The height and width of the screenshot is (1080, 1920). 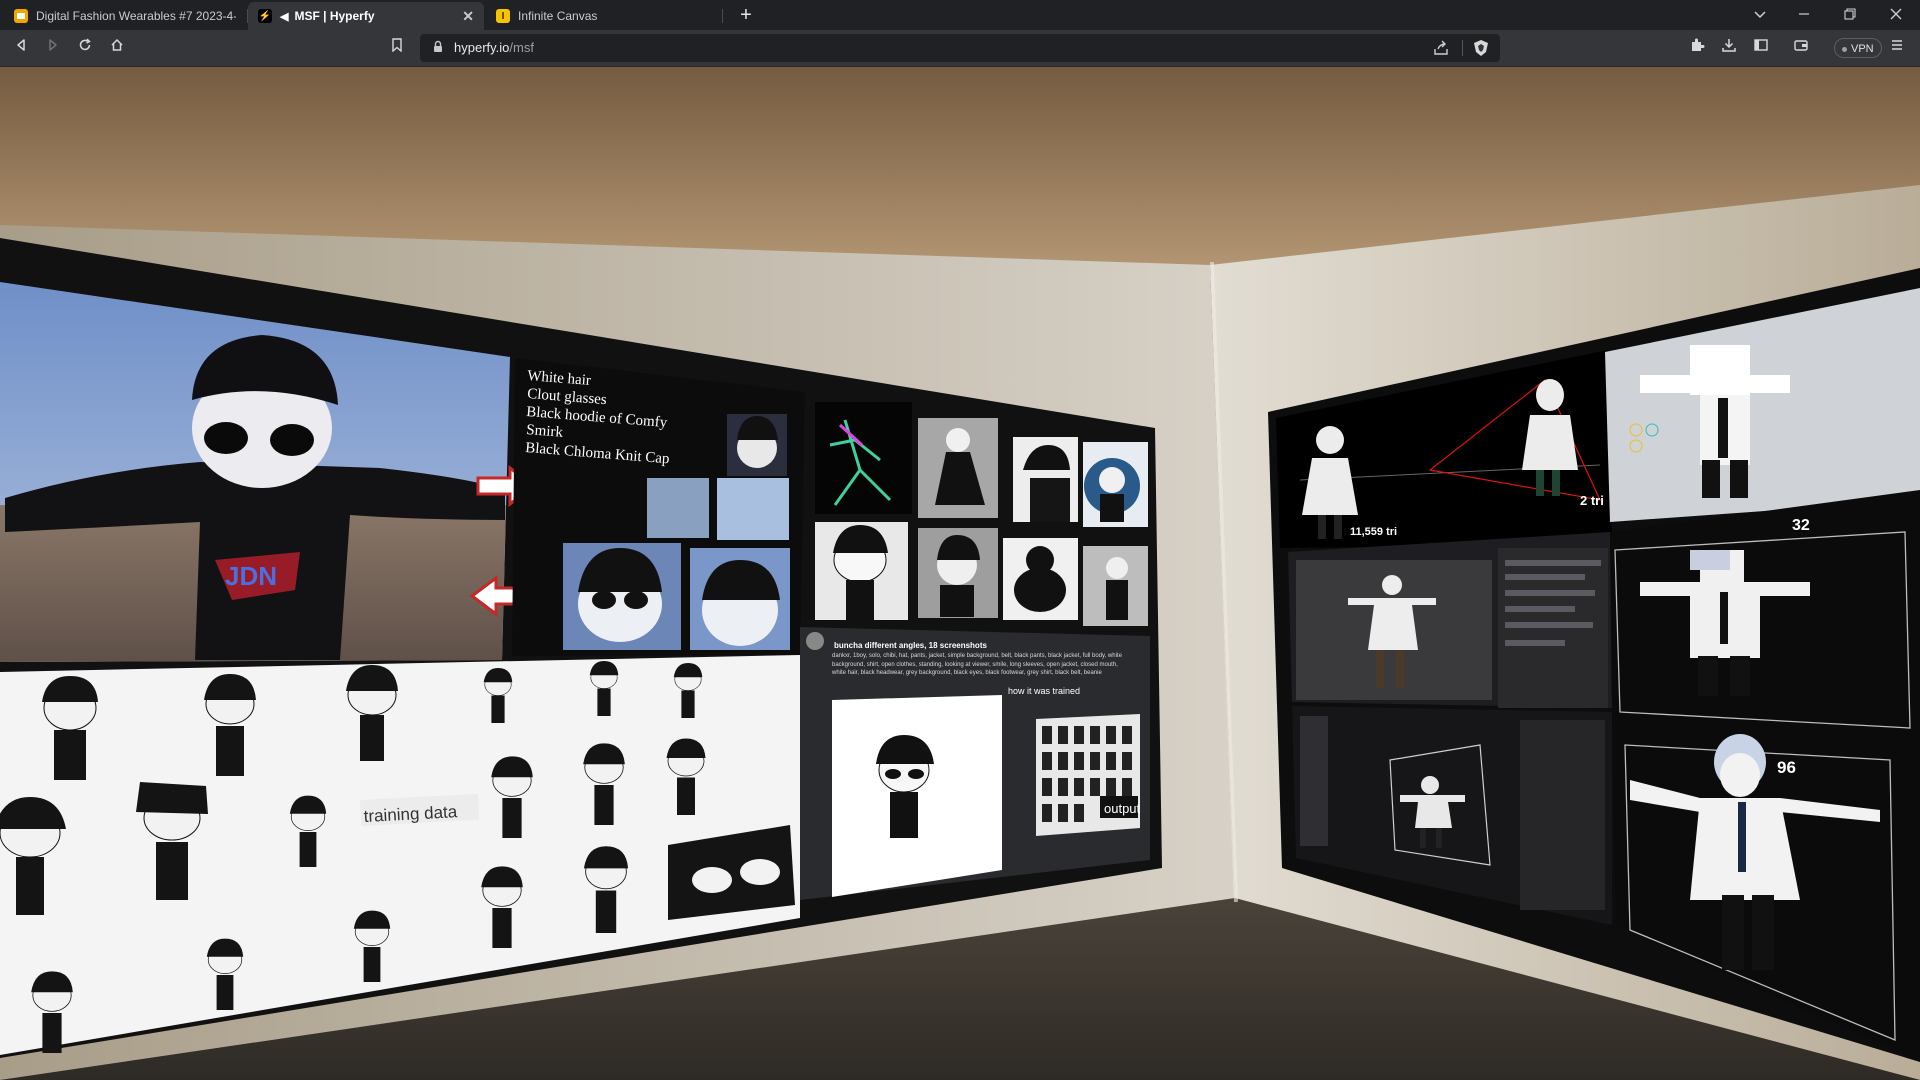 I want to click on browser-toolbar: hyperfy.io/msf VPN, so click(x=960, y=48).